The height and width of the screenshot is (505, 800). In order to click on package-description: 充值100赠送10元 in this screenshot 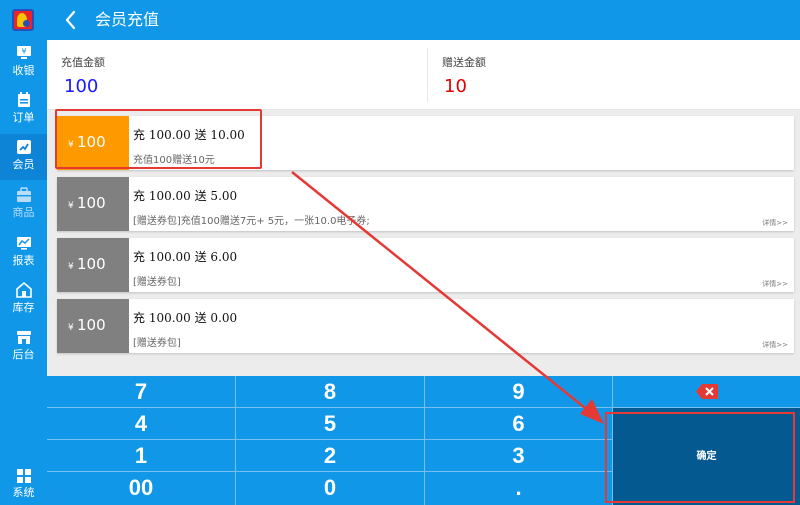, I will do `click(174, 160)`.